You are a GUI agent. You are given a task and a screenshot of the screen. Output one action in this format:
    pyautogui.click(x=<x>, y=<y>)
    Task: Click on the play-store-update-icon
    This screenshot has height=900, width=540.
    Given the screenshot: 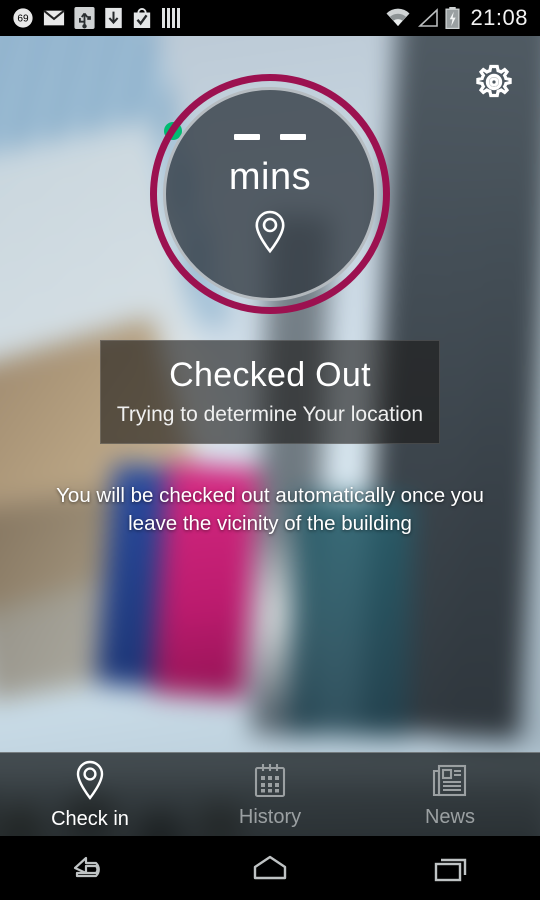 What is the action you would take?
    pyautogui.click(x=142, y=18)
    